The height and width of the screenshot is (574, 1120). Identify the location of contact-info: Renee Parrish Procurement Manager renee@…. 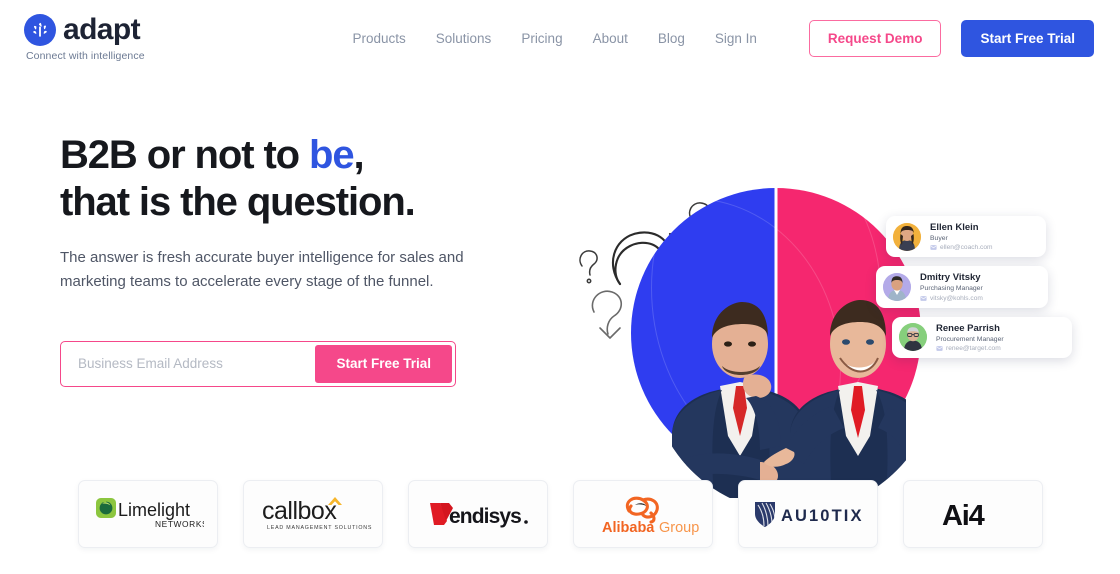
(970, 337).